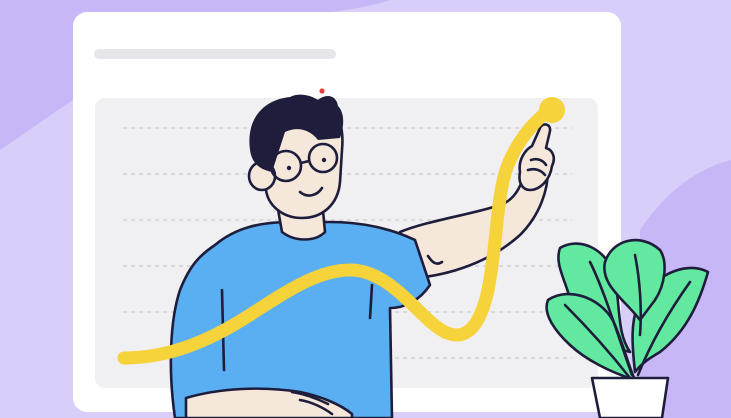 This screenshot has height=418, width=731. What do you see at coordinates (552, 110) in the screenshot?
I see `trend-curve-endpoint` at bounding box center [552, 110].